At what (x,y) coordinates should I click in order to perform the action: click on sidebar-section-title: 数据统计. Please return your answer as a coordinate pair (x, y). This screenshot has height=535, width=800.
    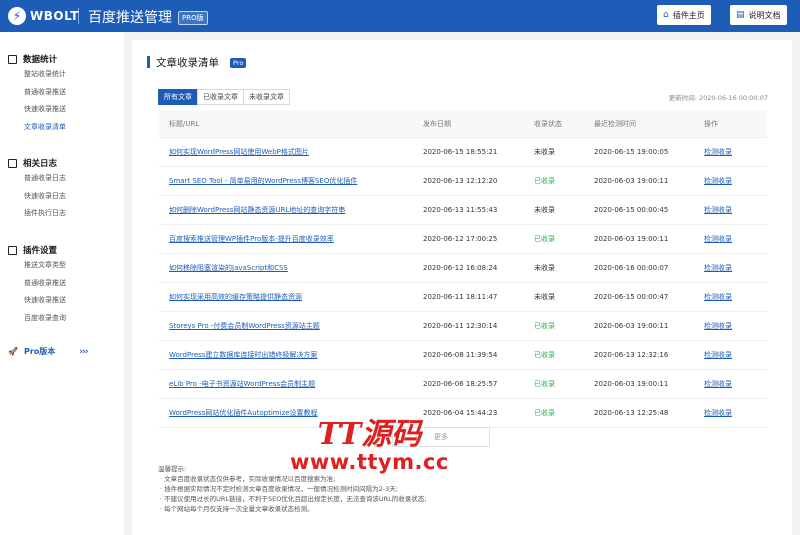
    Looking at the image, I should click on (40, 60).